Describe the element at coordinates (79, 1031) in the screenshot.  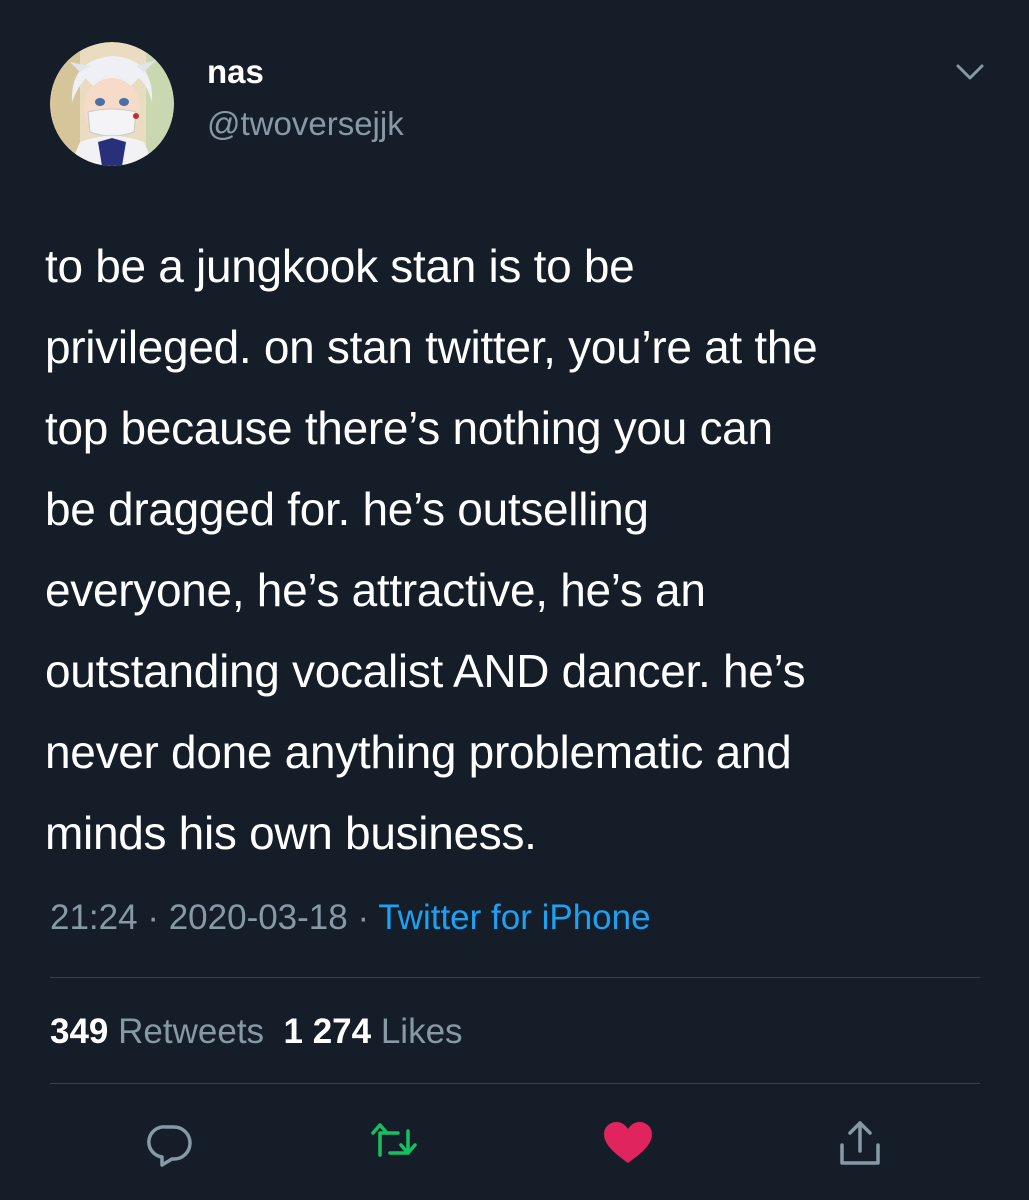
I see `retweets-count: 349` at that location.